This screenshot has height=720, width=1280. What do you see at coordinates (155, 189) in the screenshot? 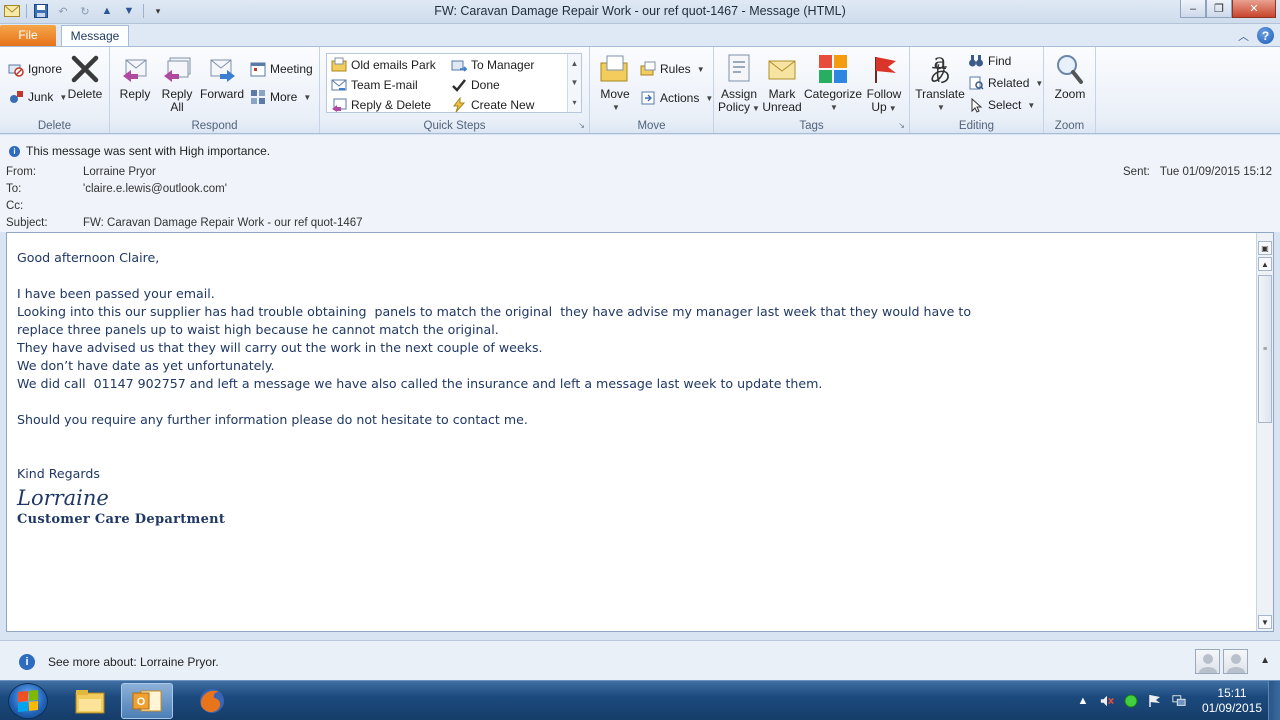
I see `to-value: 'claire.e.lewis@outlook.com'` at bounding box center [155, 189].